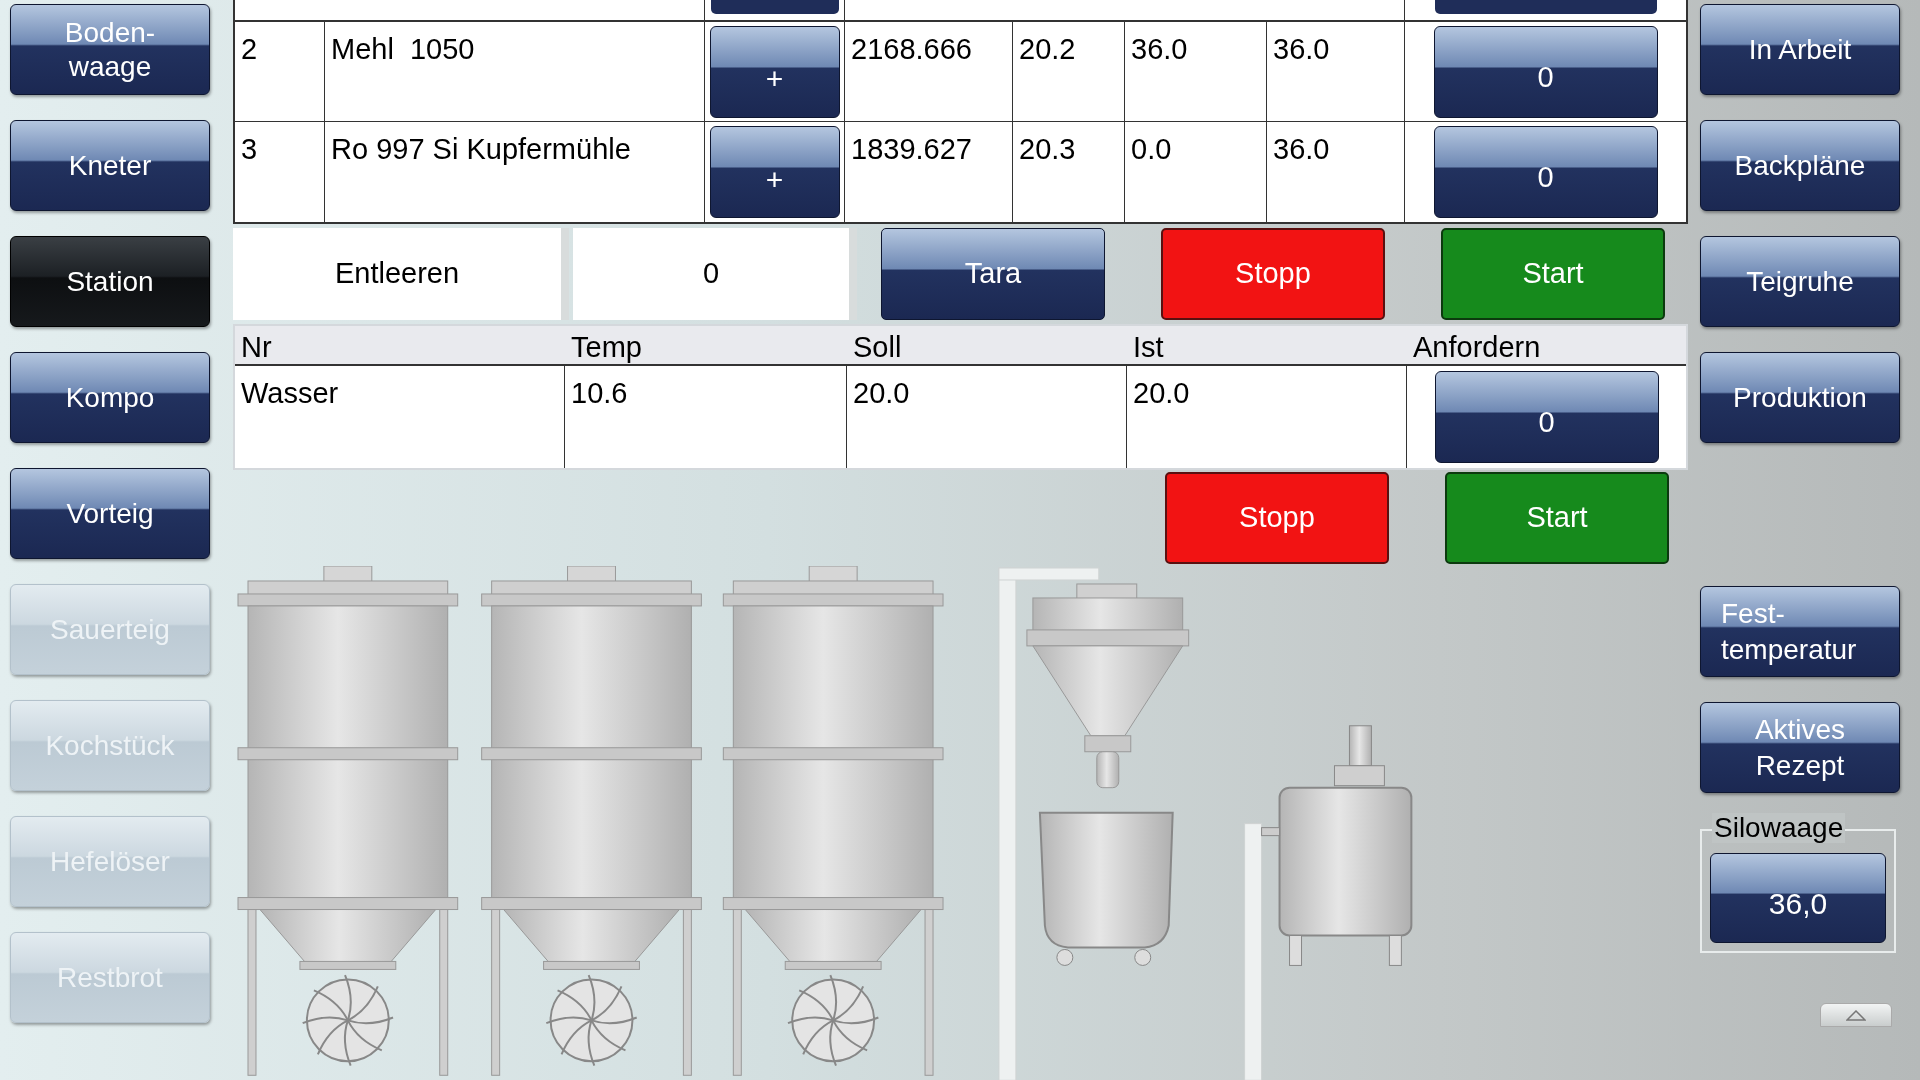 The height and width of the screenshot is (1080, 1920). Describe the element at coordinates (110, 281) in the screenshot. I see `nav-button: Station` at that location.